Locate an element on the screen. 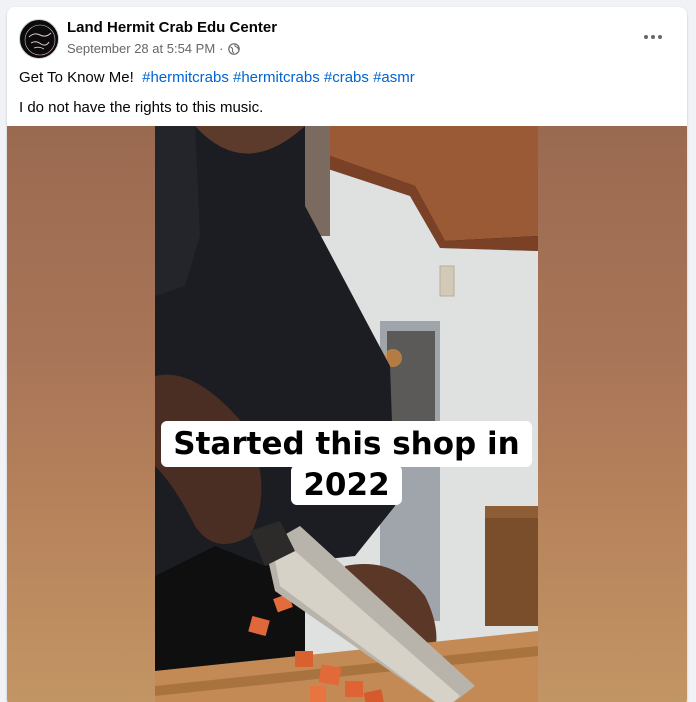 The height and width of the screenshot is (702, 696). hashtag-link: #crabs is located at coordinates (346, 77).